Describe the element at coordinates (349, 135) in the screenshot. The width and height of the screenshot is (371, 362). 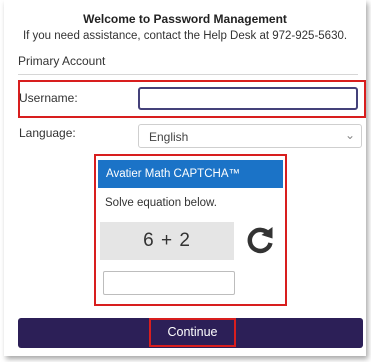
I see `chevron-down-icon: ⌄` at that location.